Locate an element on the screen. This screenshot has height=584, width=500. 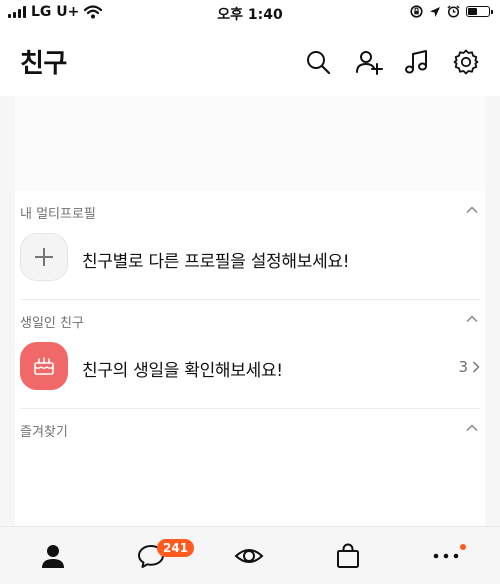
birthday-count: 3 is located at coordinates (469, 367).